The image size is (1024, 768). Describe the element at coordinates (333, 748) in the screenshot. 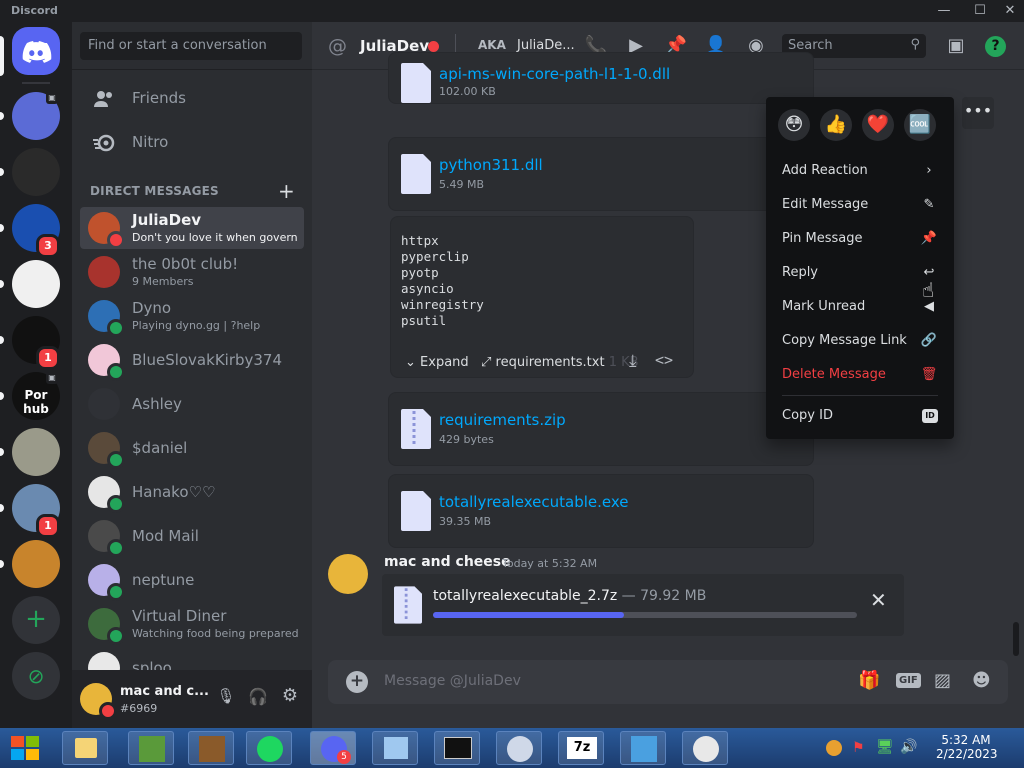

I see `discord-taskbar-button: 5` at that location.